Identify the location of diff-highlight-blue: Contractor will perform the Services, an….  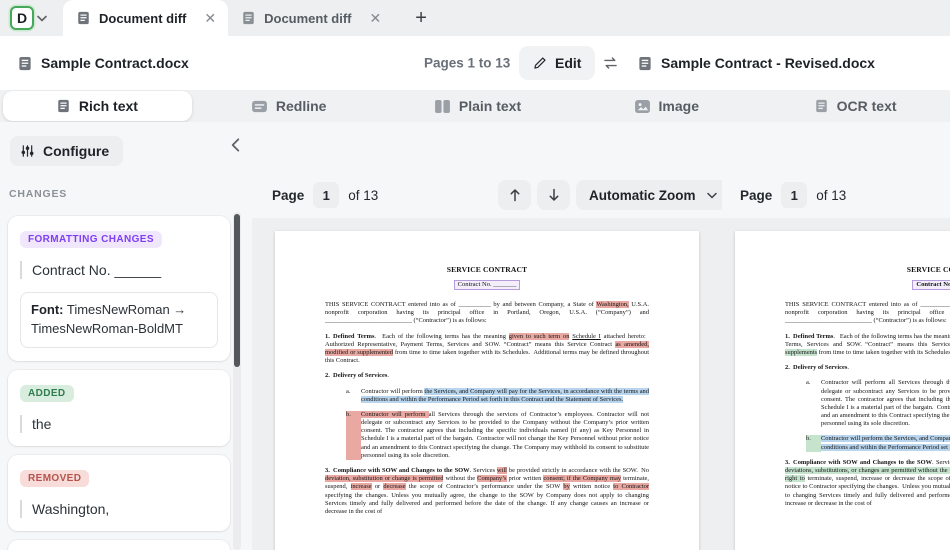
(885, 443).